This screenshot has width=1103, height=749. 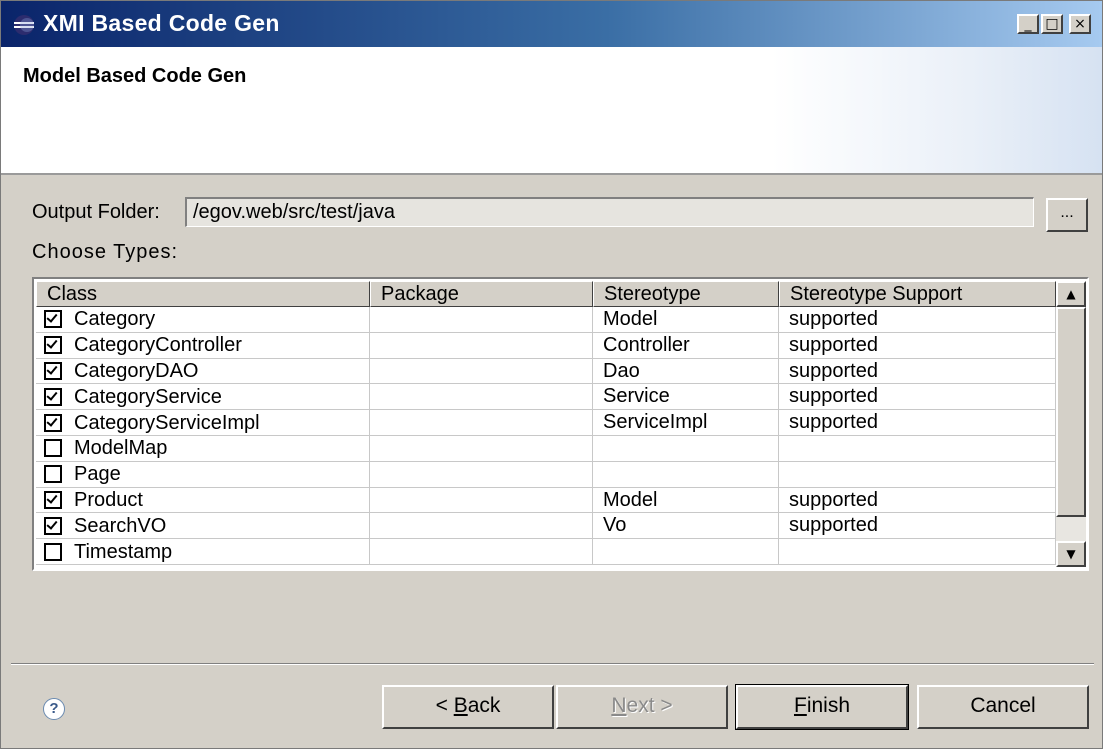 I want to click on vertical-scrollbar: ▲ ▼, so click(x=1071, y=424).